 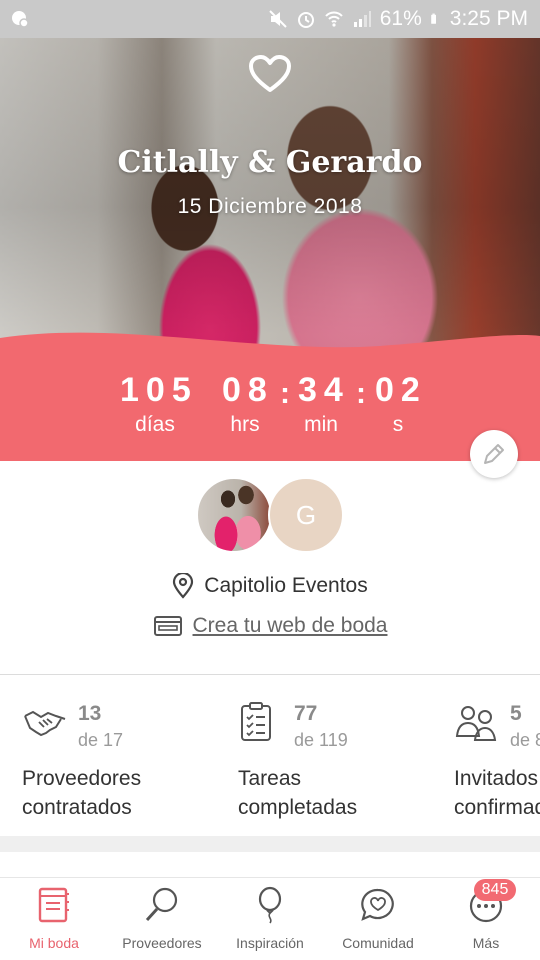 What do you see at coordinates (270, 943) in the screenshot?
I see `nav-label: Inspiración` at bounding box center [270, 943].